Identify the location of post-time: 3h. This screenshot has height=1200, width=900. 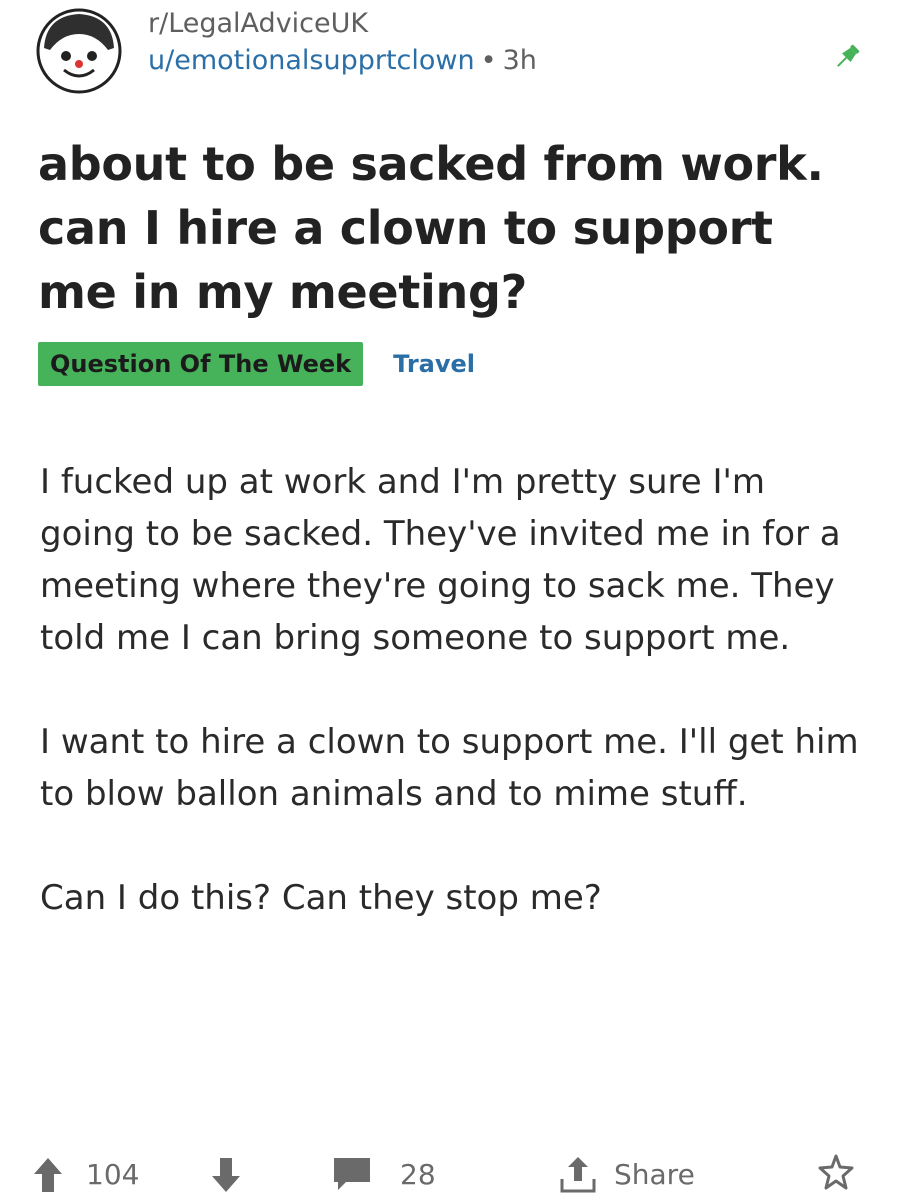
(519, 60).